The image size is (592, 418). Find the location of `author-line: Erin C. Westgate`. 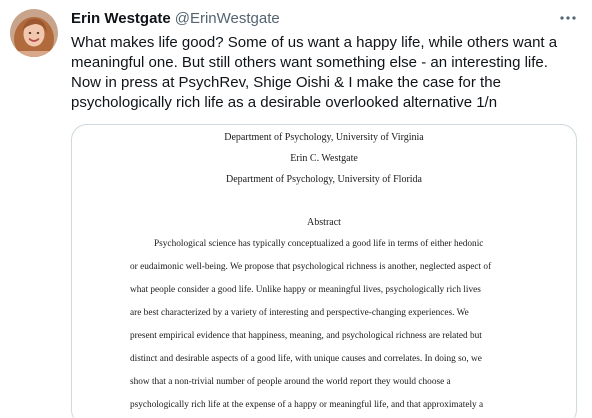

author-line: Erin C. Westgate is located at coordinates (324, 158).